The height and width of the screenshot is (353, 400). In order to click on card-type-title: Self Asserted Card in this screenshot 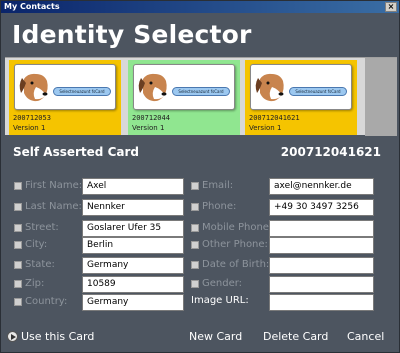, I will do `click(76, 152)`.